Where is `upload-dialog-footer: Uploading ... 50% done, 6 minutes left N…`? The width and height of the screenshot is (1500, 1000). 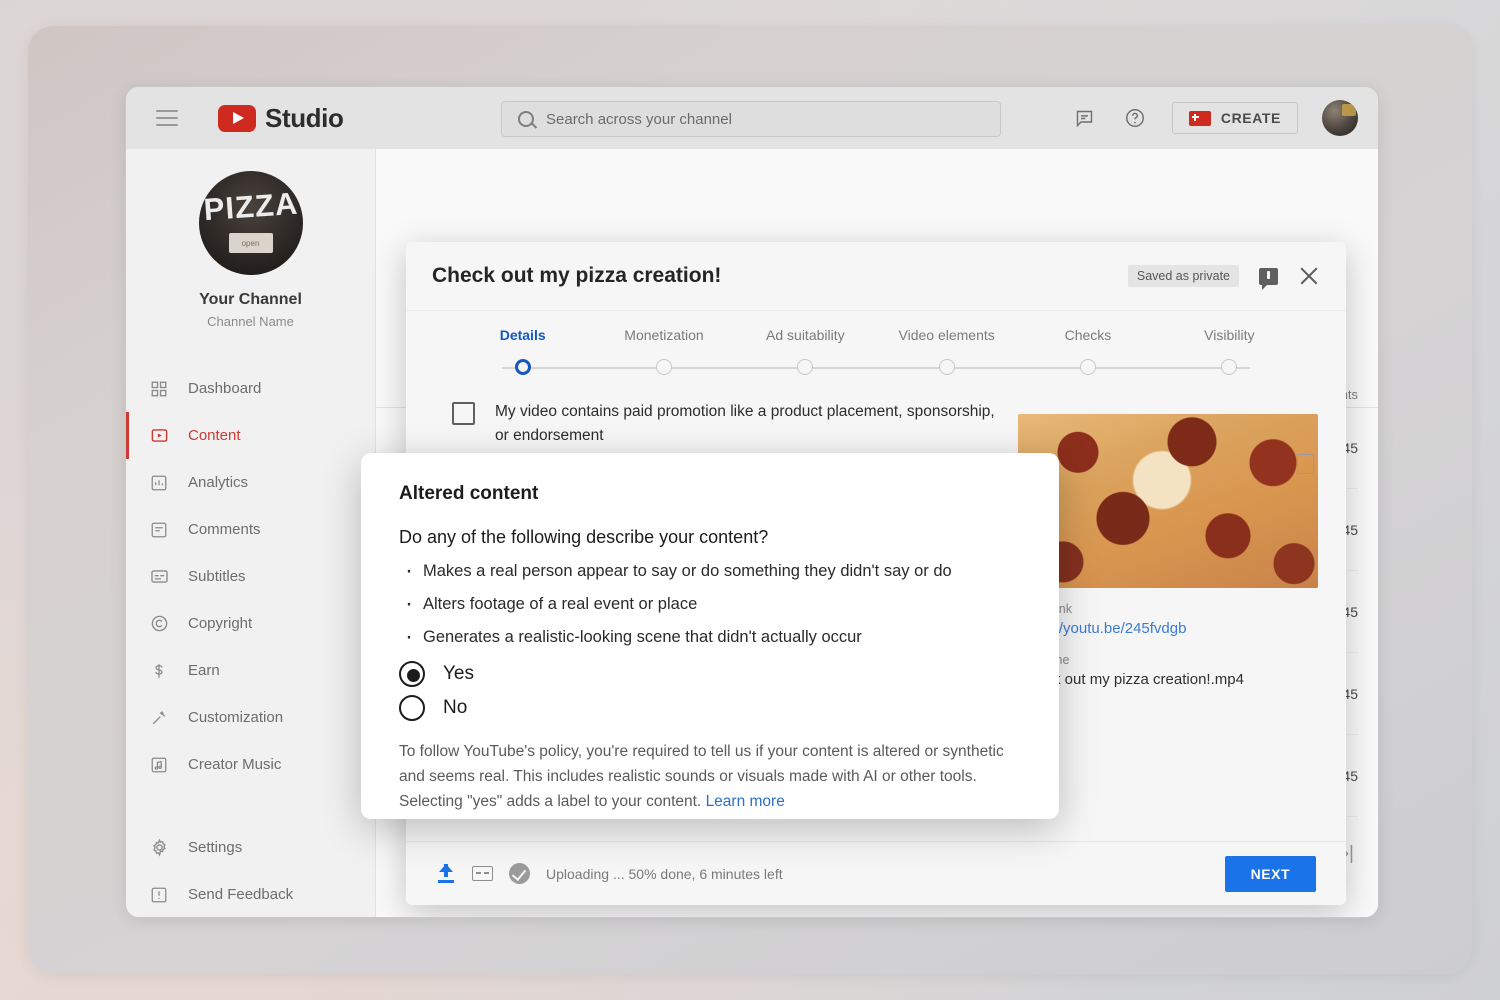
upload-dialog-footer: Uploading ... 50% done, 6 minutes left N… is located at coordinates (876, 873).